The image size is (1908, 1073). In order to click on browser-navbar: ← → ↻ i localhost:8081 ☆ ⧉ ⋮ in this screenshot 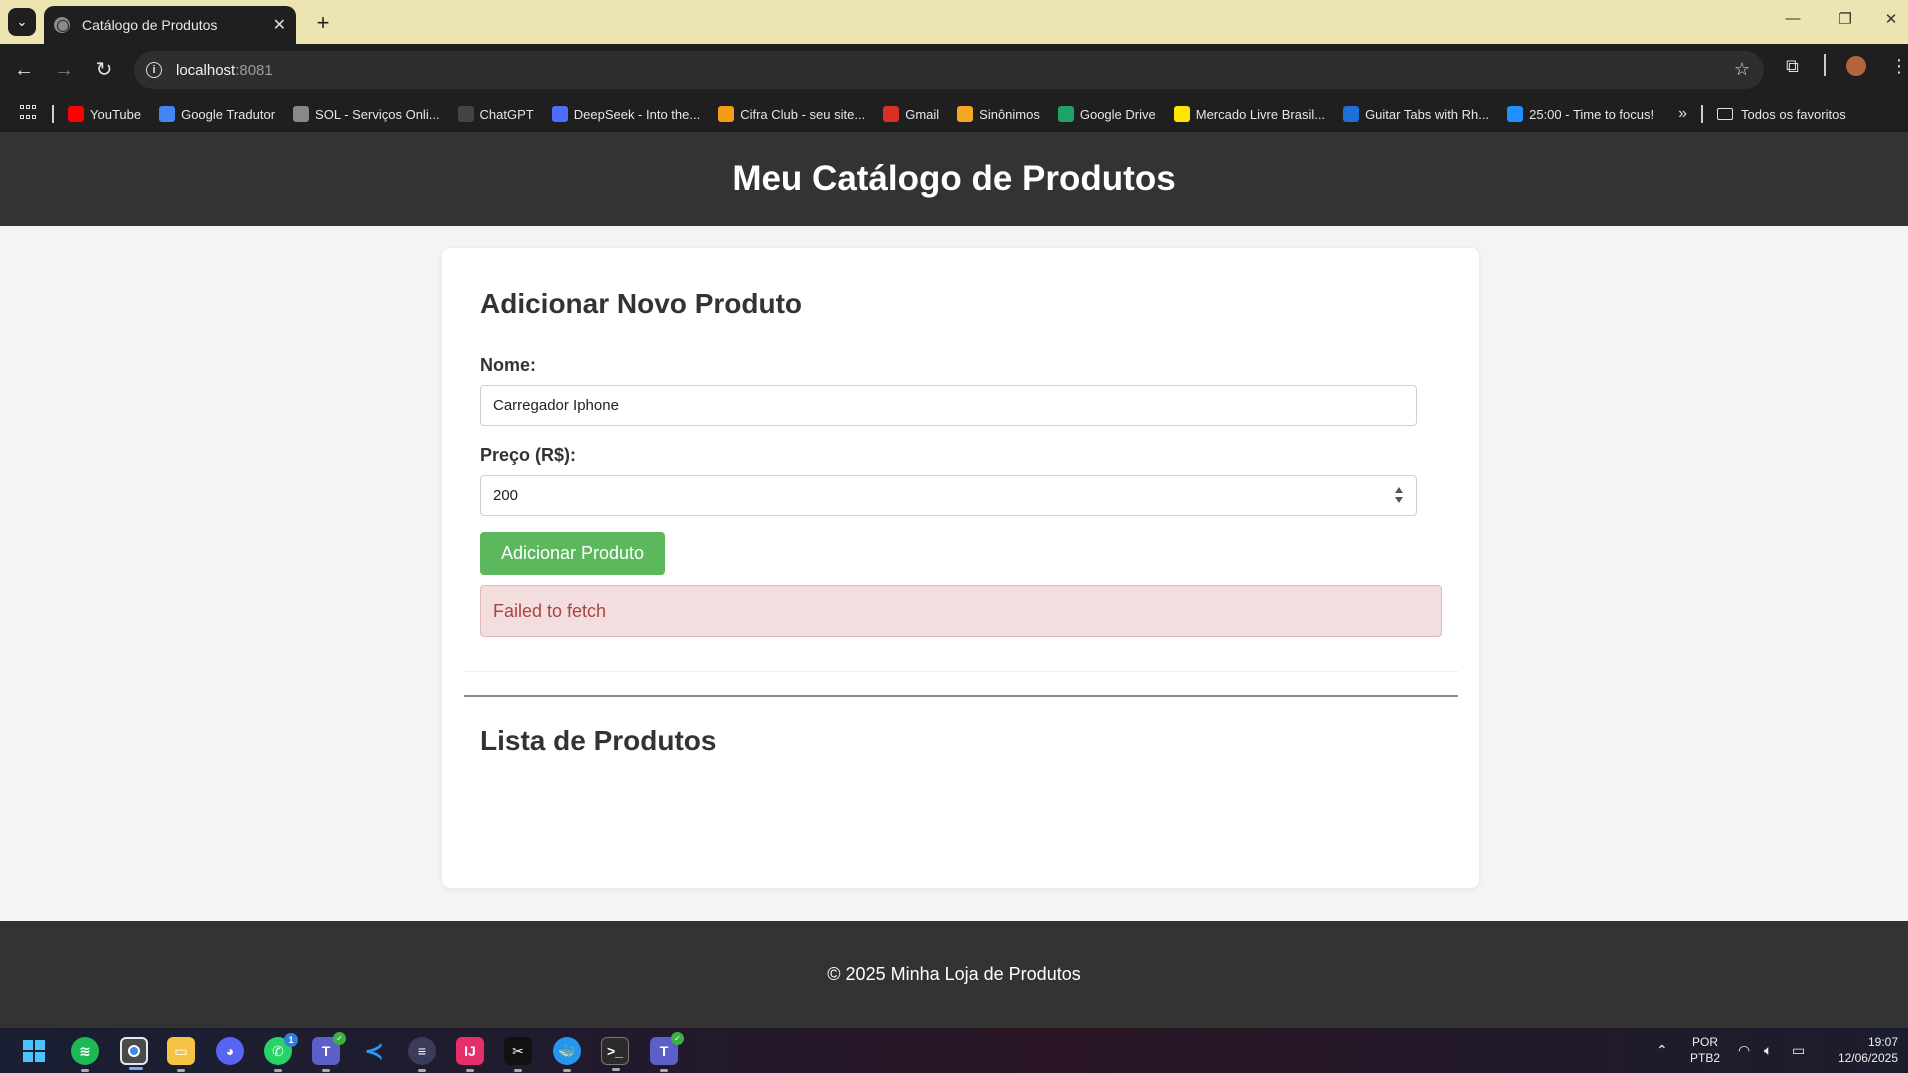, I will do `click(954, 70)`.